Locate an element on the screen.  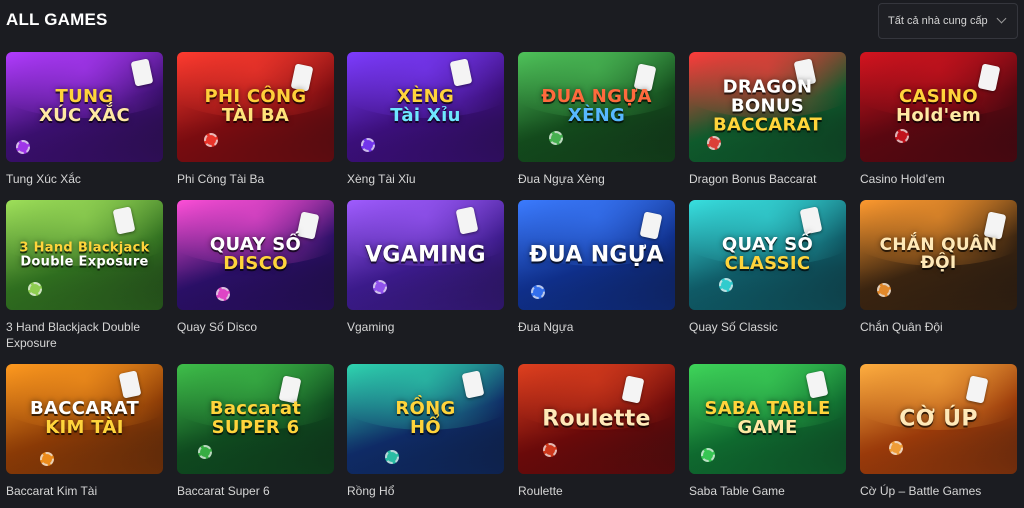
game-name: Cờ Úp – Battle Games is located at coordinates (921, 491).